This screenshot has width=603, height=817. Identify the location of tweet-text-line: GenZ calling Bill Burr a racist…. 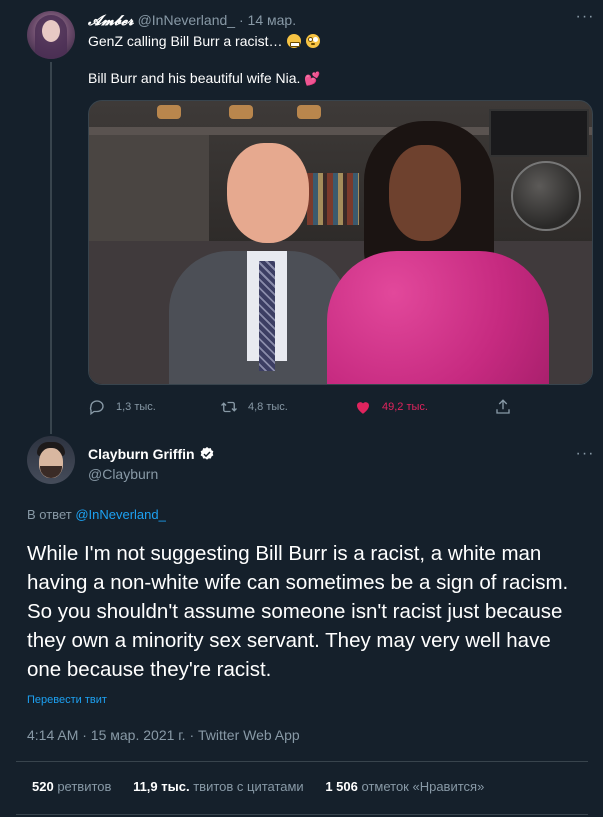
(204, 41).